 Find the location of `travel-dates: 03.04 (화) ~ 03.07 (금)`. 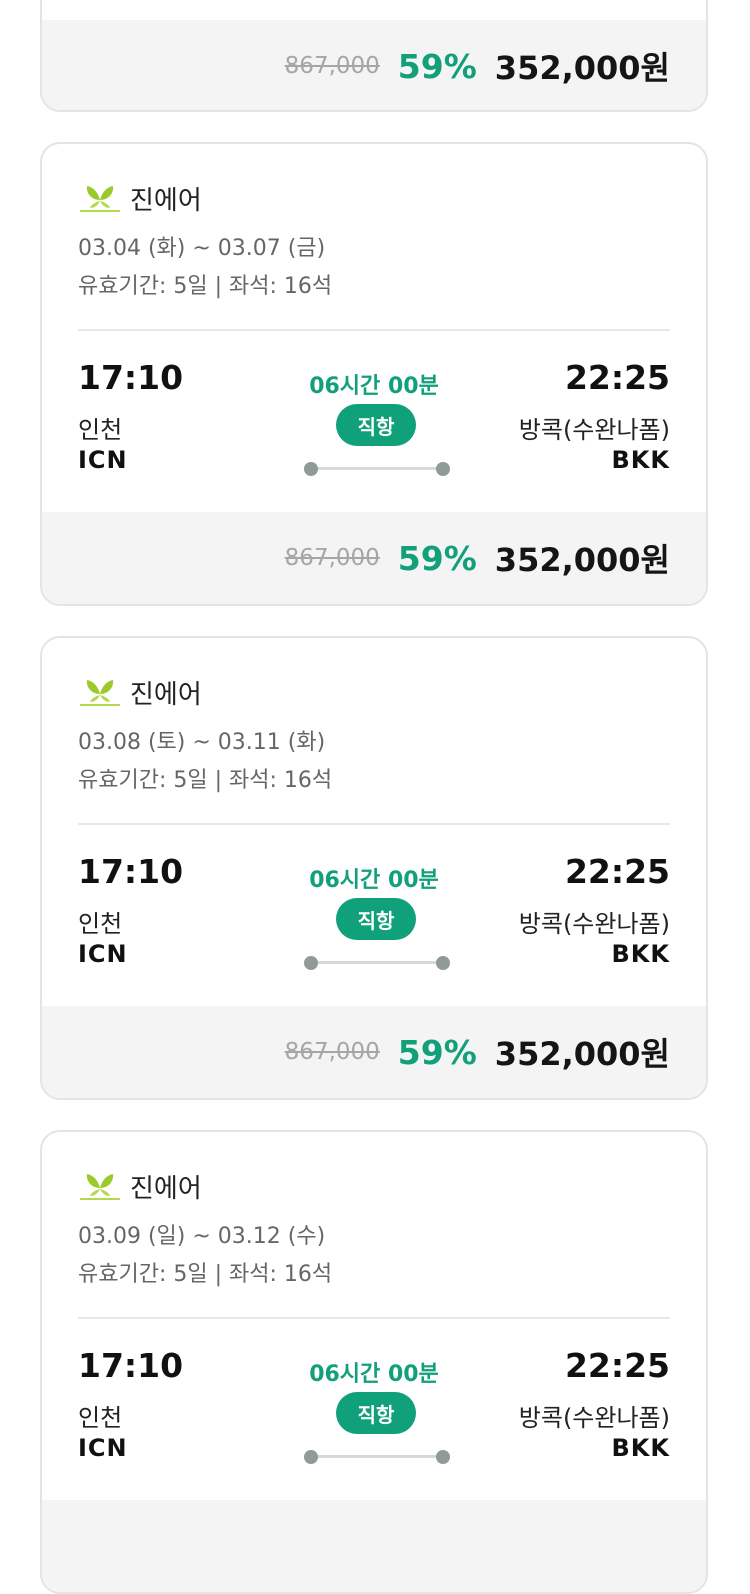

travel-dates: 03.04 (화) ~ 03.07 (금) is located at coordinates (202, 248).